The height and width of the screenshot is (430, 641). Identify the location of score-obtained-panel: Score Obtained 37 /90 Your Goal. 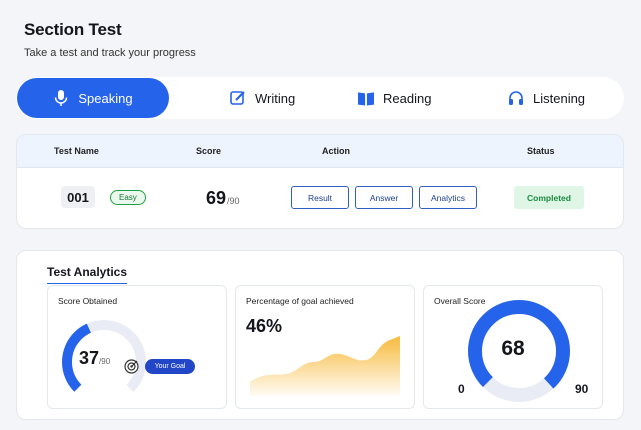
(137, 347).